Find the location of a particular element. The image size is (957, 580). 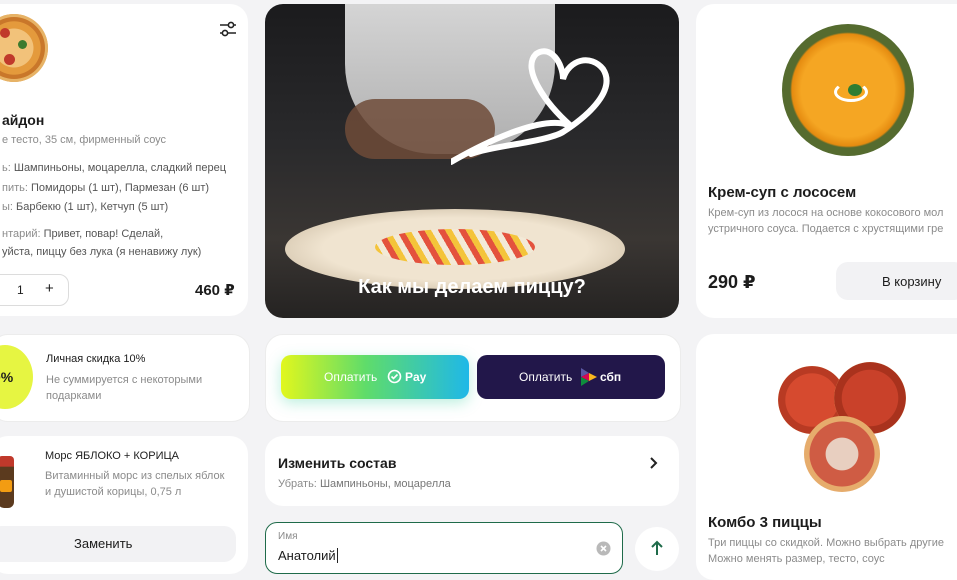

sbp-button: Оплатить сбп is located at coordinates (571, 377).